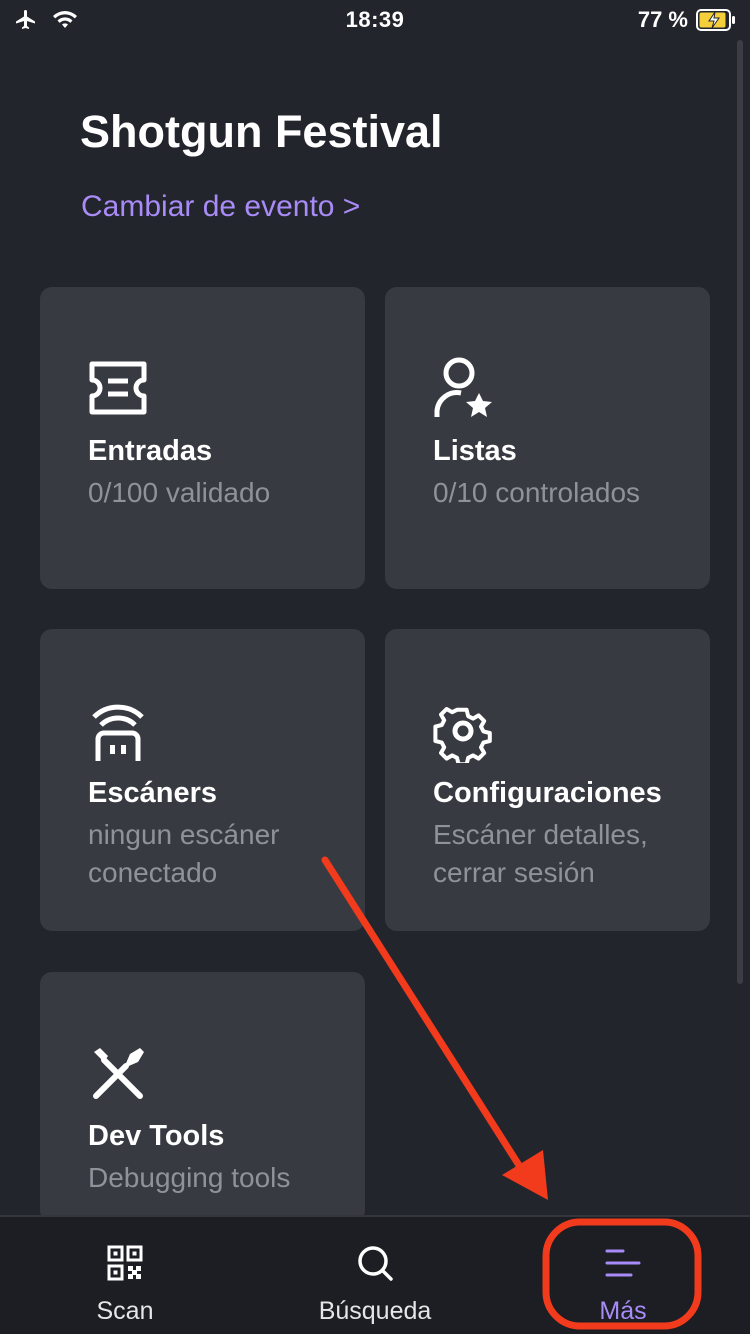 This screenshot has height=1334, width=750. I want to click on status-bar: 18:39 77 %, so click(375, 20).